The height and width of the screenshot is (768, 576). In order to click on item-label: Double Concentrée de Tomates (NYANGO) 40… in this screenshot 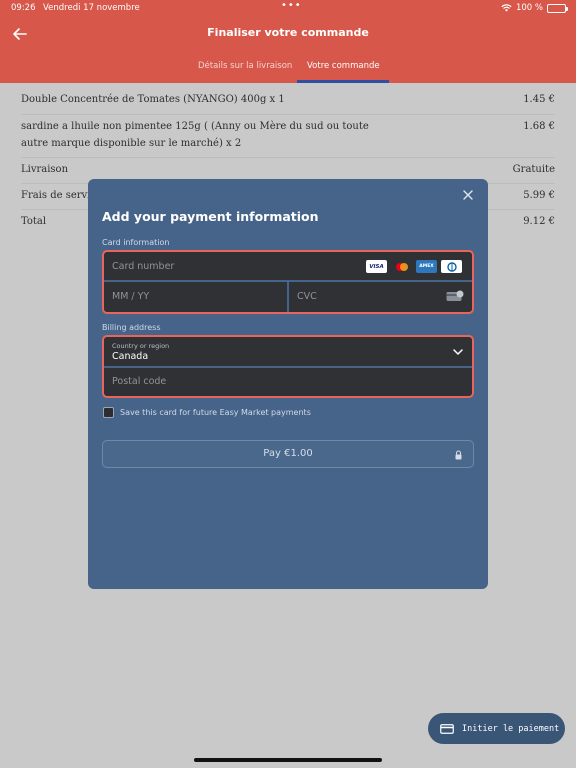, I will do `click(153, 99)`.